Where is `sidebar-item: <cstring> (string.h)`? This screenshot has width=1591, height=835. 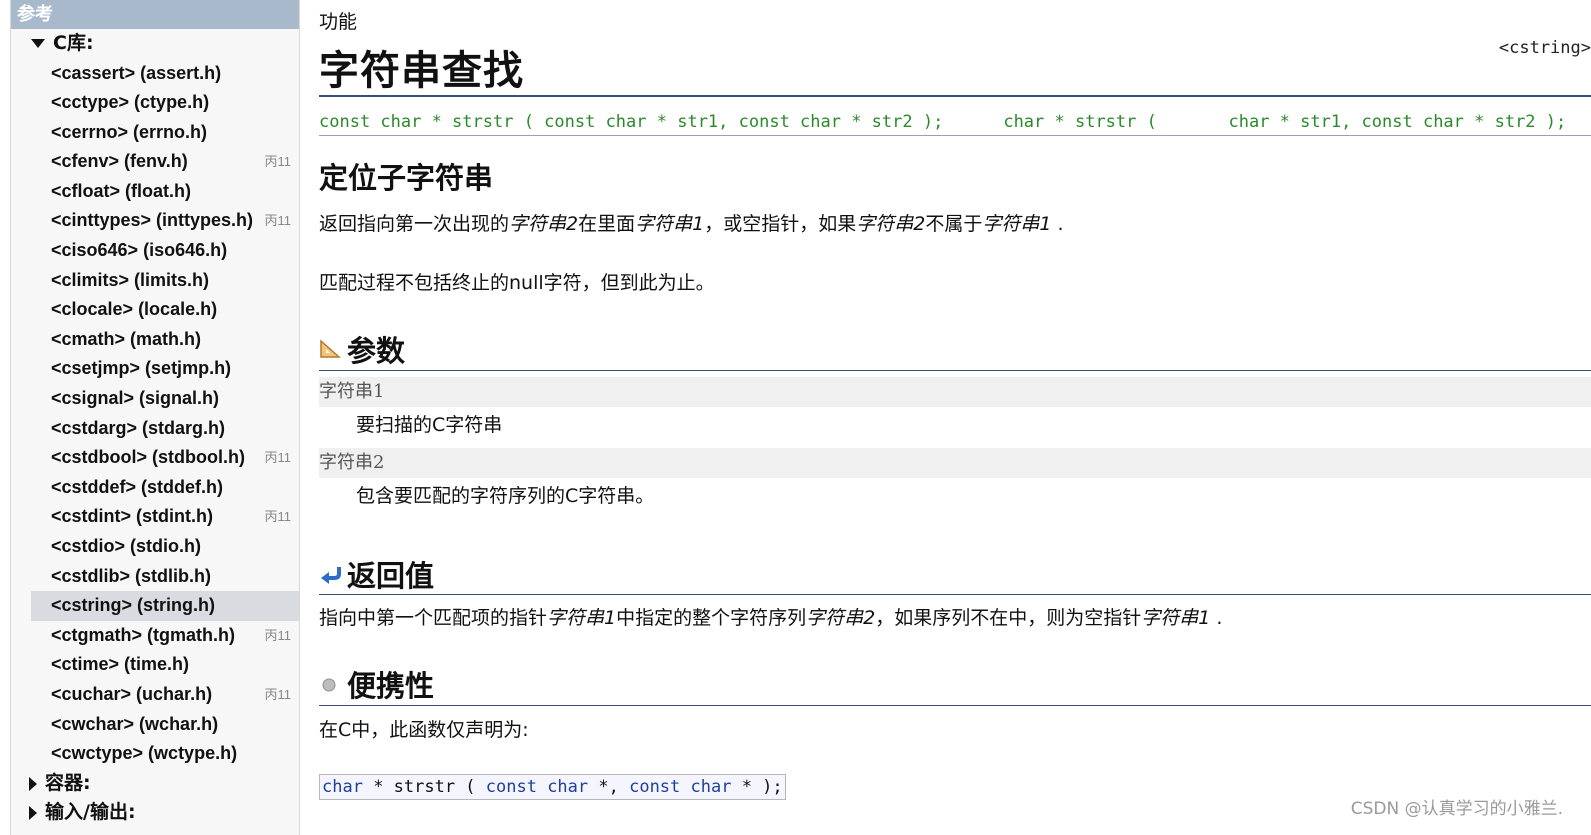
sidebar-item: <cstring> (string.h) is located at coordinates (165, 606).